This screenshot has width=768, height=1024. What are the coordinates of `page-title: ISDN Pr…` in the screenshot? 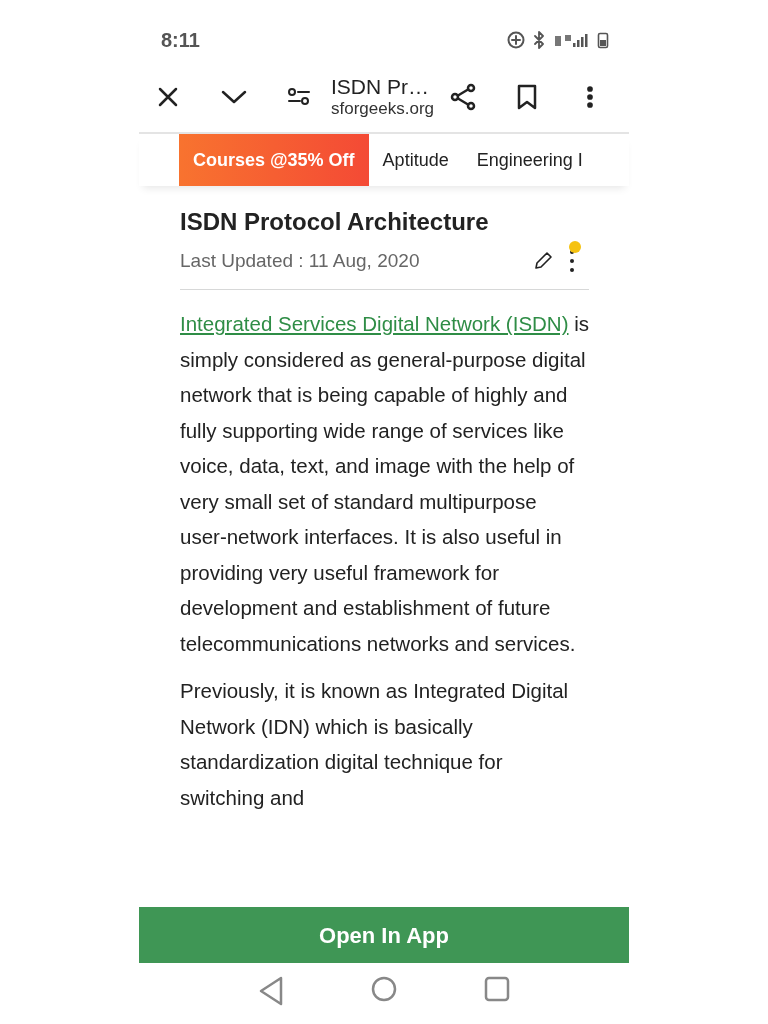 It's located at (380, 86).